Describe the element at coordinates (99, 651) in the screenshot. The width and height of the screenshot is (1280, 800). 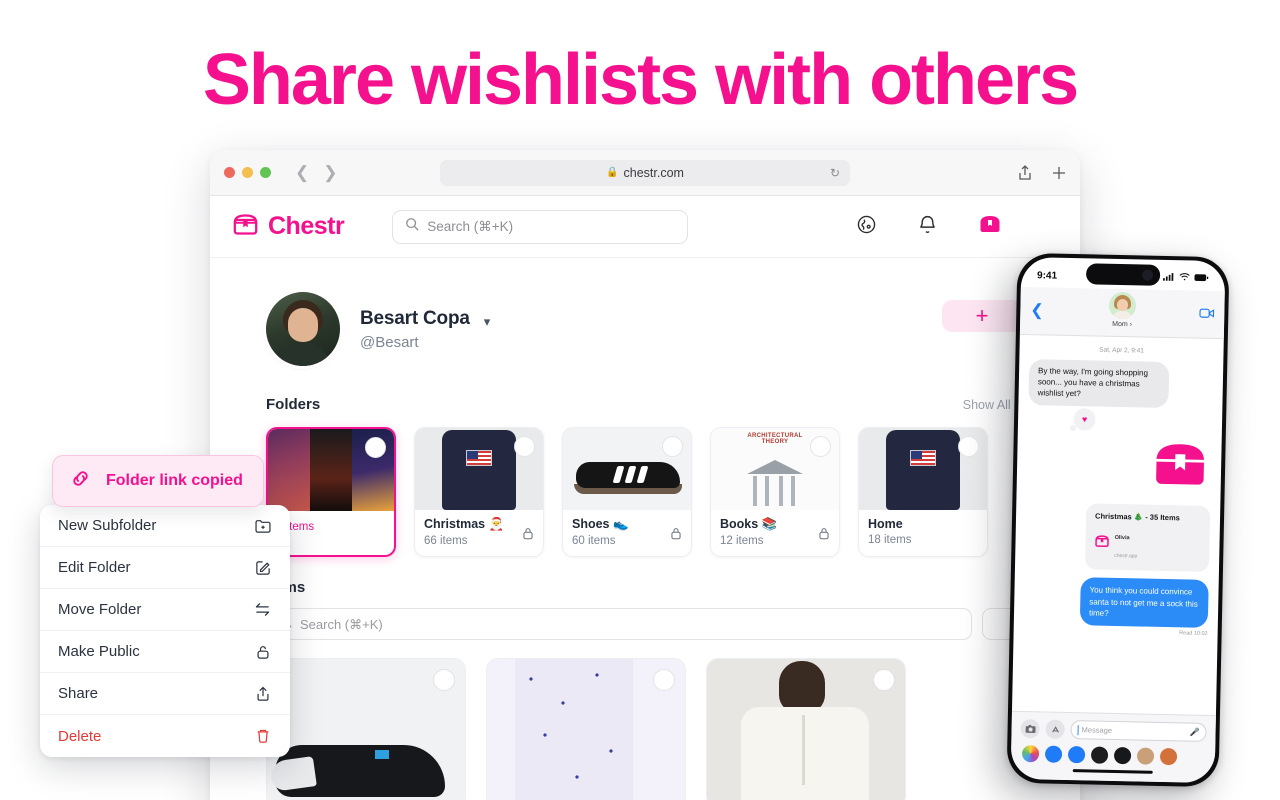
I see `menu-item-label: Make Public` at that location.